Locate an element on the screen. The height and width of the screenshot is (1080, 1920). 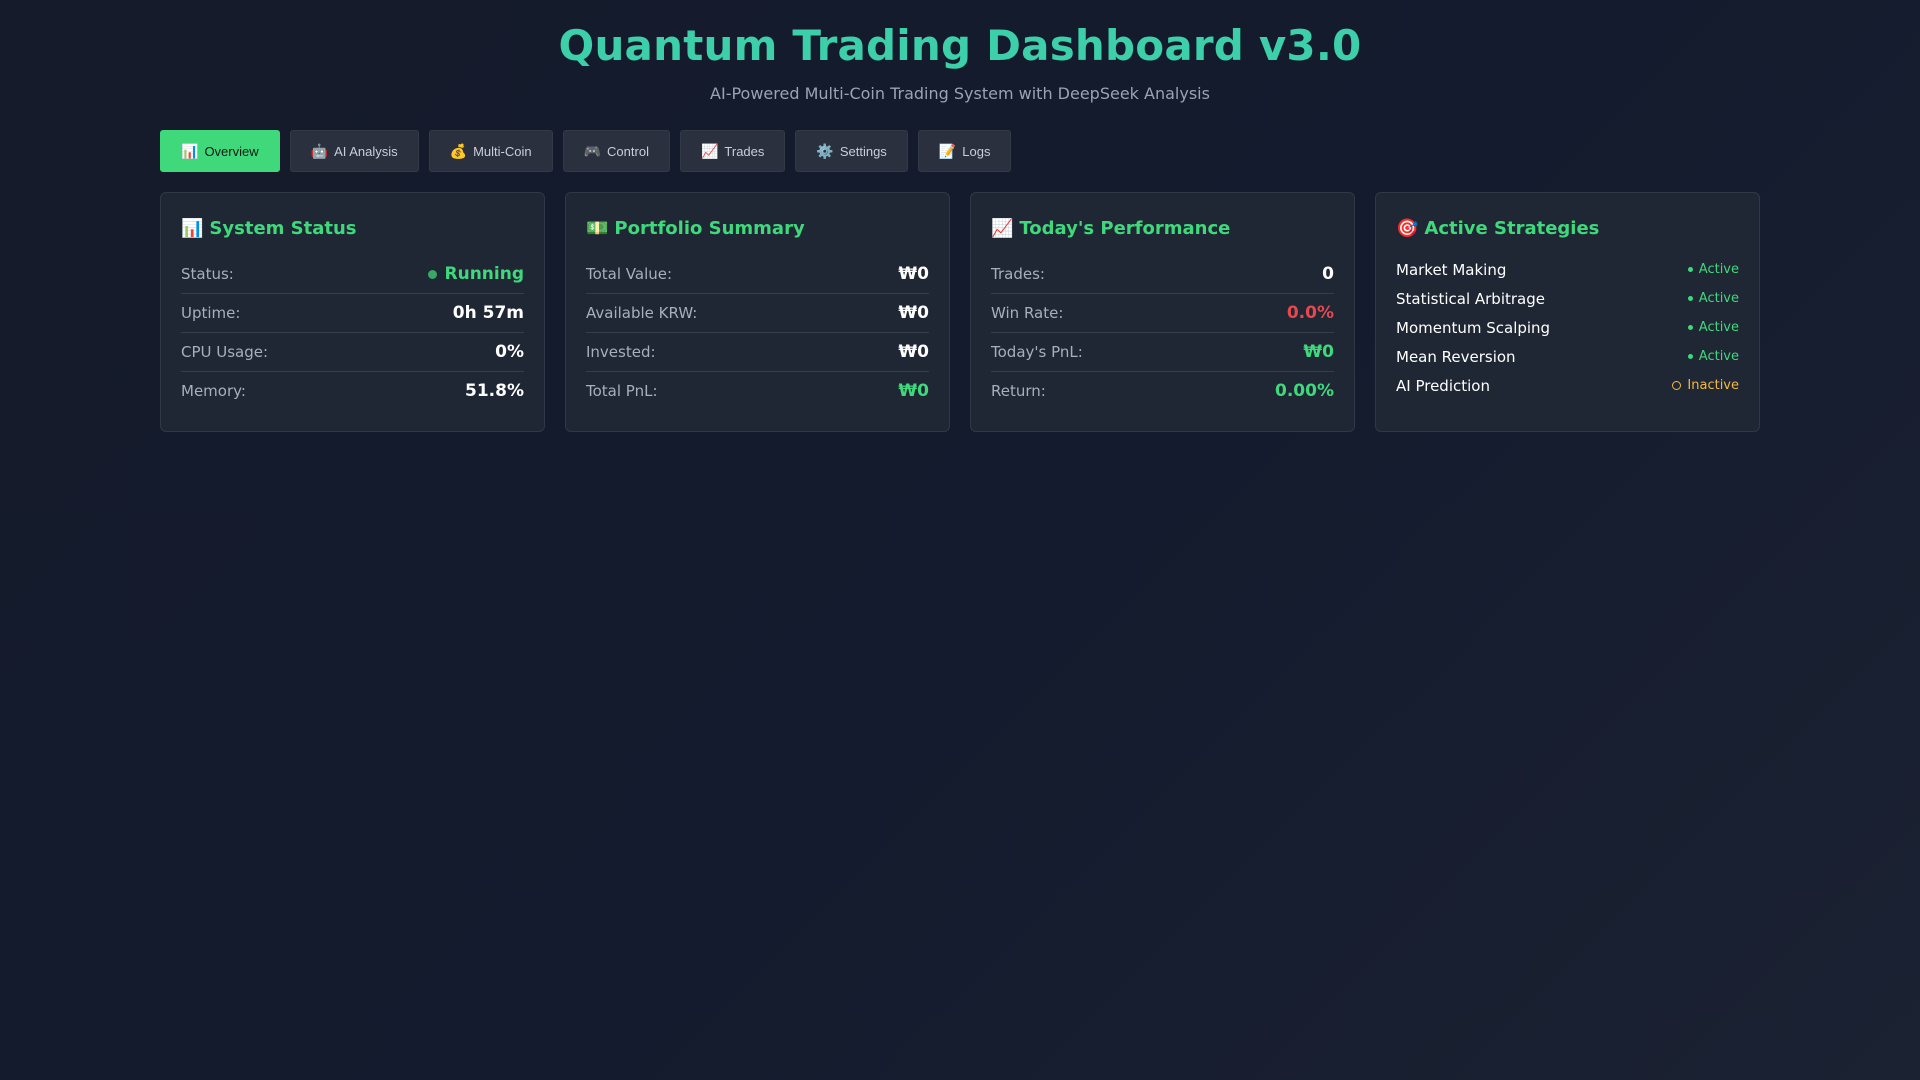
return-row: Return: 0.00% is located at coordinates (1162, 391).